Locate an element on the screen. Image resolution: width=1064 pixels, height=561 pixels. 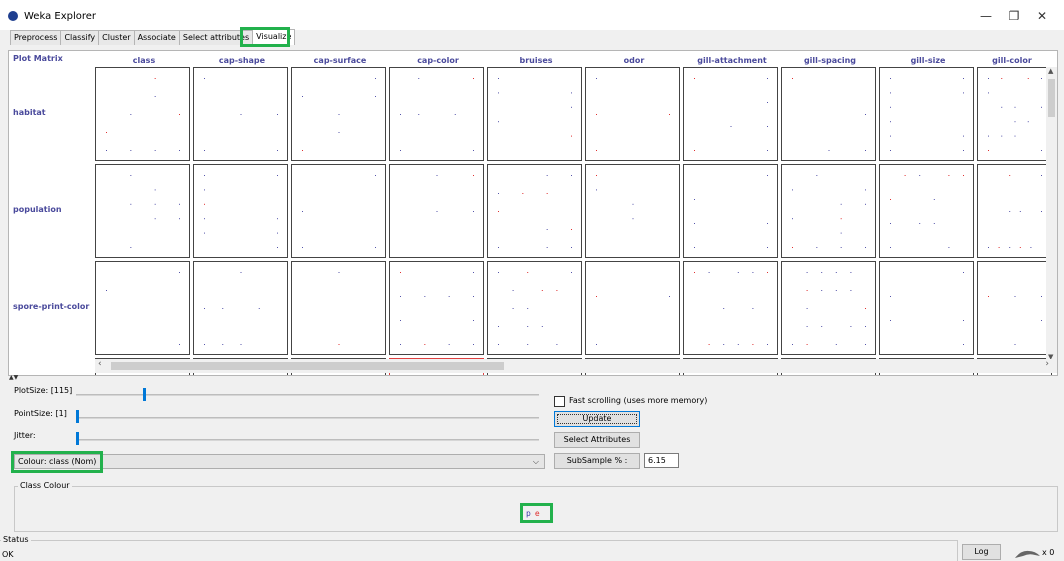
horizontal-scroll-thumb is located at coordinates (307, 366).